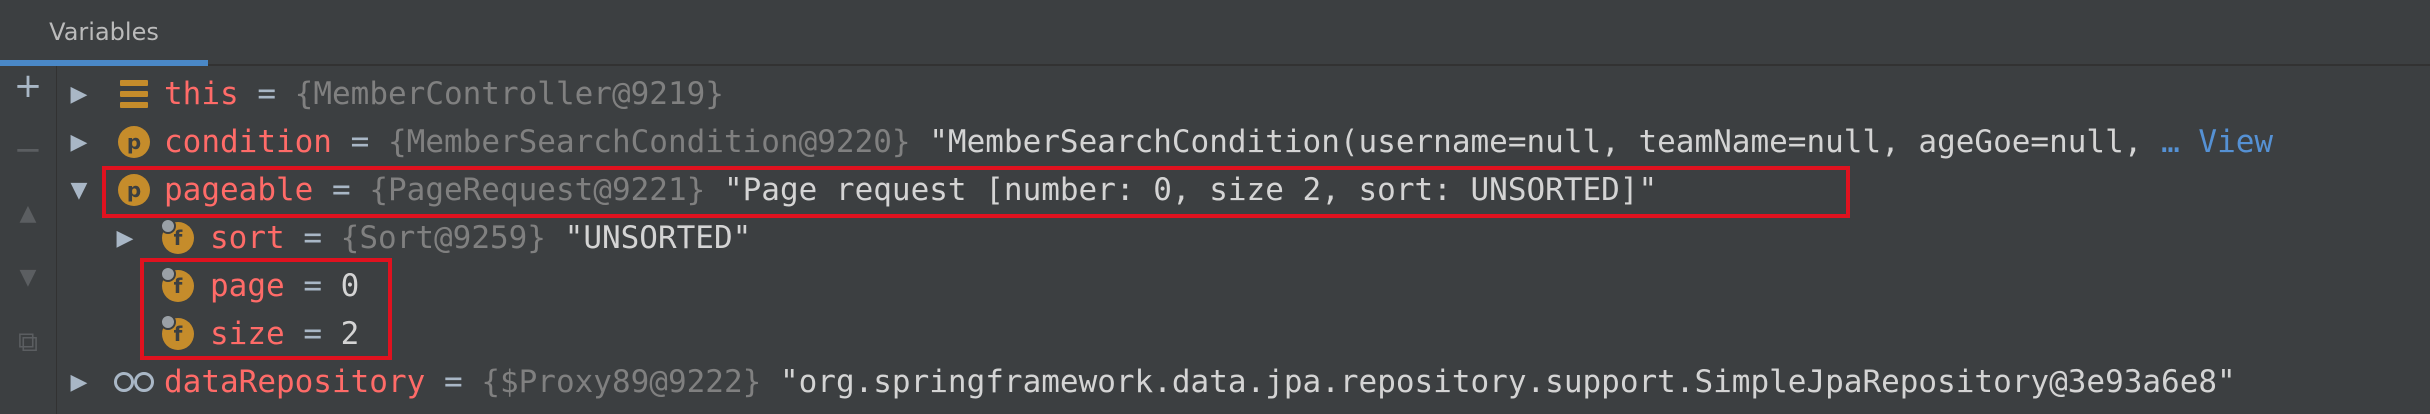  What do you see at coordinates (2217, 142) in the screenshot?
I see `view-link: … View` at bounding box center [2217, 142].